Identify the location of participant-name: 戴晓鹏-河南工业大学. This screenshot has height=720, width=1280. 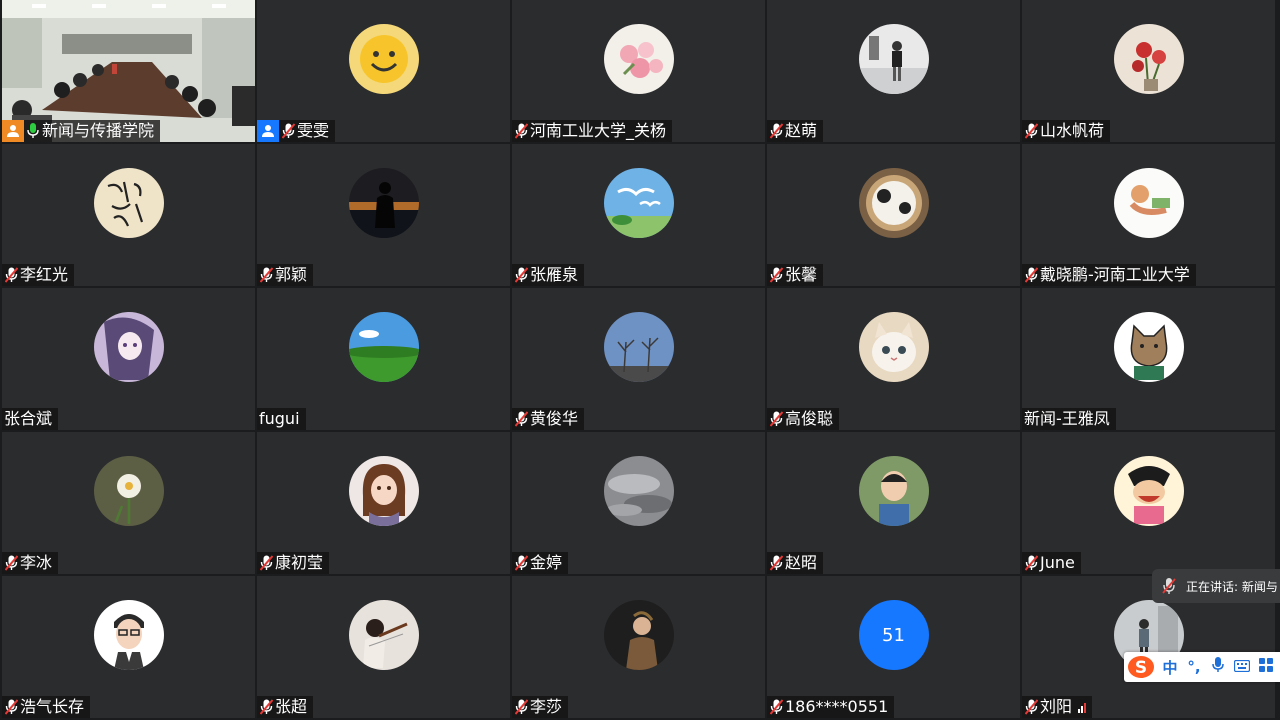
(1115, 274).